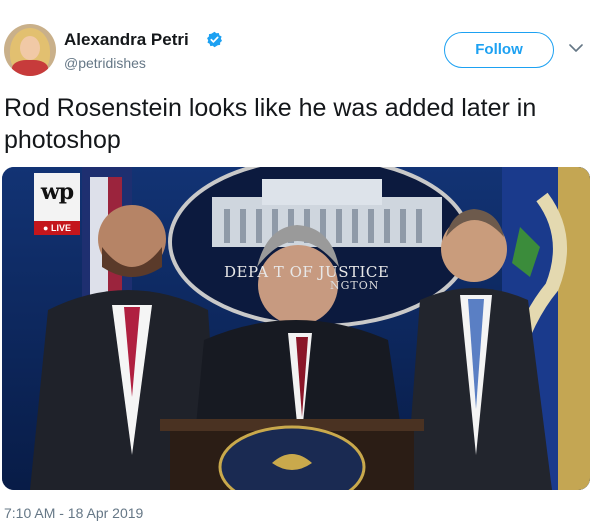 Image resolution: width=604 pixels, height=529 pixels. What do you see at coordinates (57, 192) in the screenshot?
I see `news-logo-text: wp` at bounding box center [57, 192].